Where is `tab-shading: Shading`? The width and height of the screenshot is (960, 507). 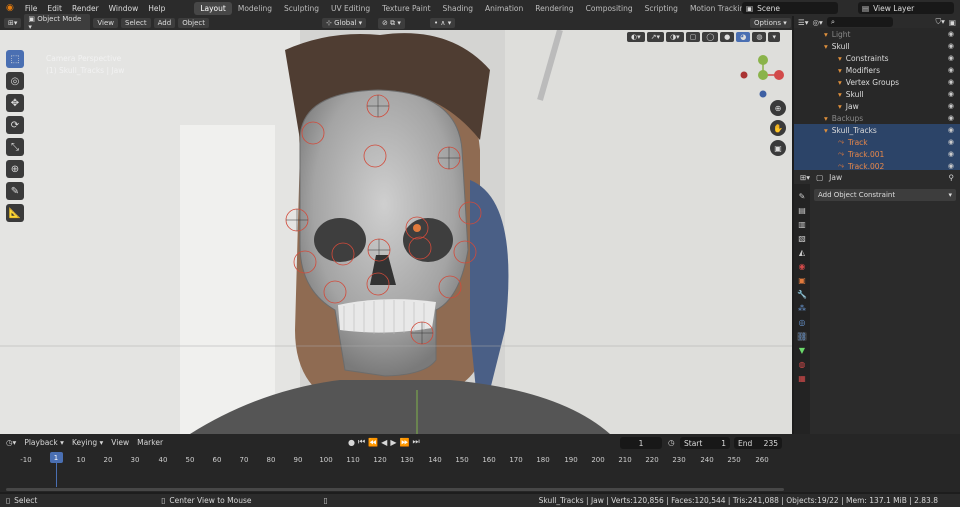
tab-shading: Shading is located at coordinates (458, 8).